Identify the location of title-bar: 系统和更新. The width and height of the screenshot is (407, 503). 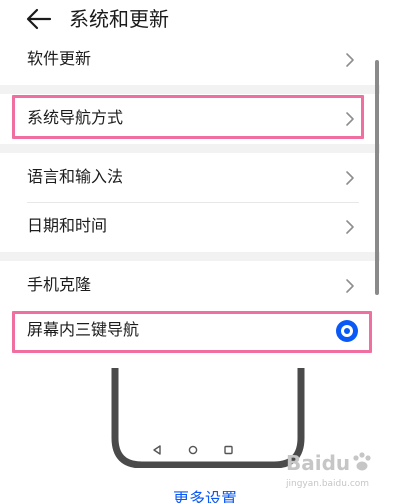
(203, 20).